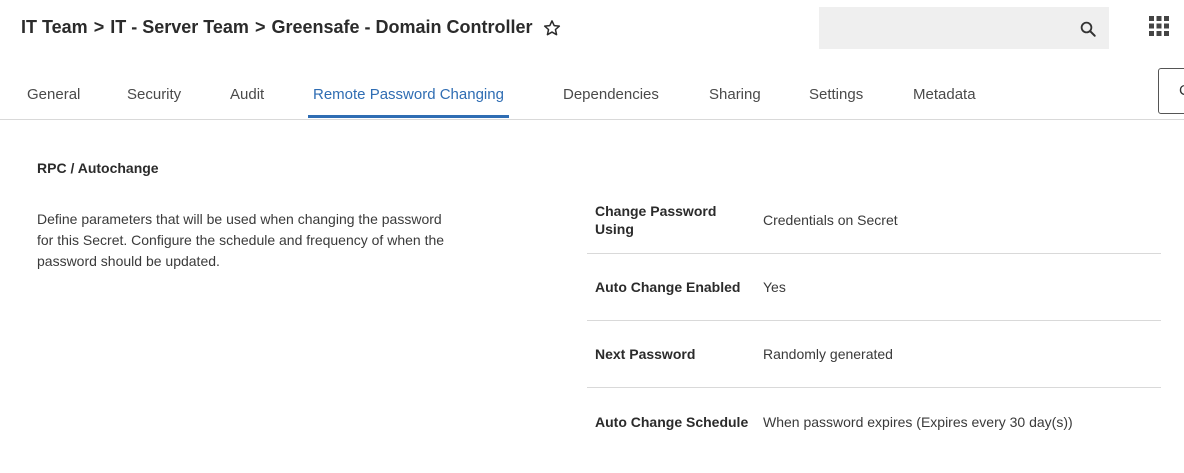 The image size is (1184, 473). I want to click on search-box, so click(964, 28).